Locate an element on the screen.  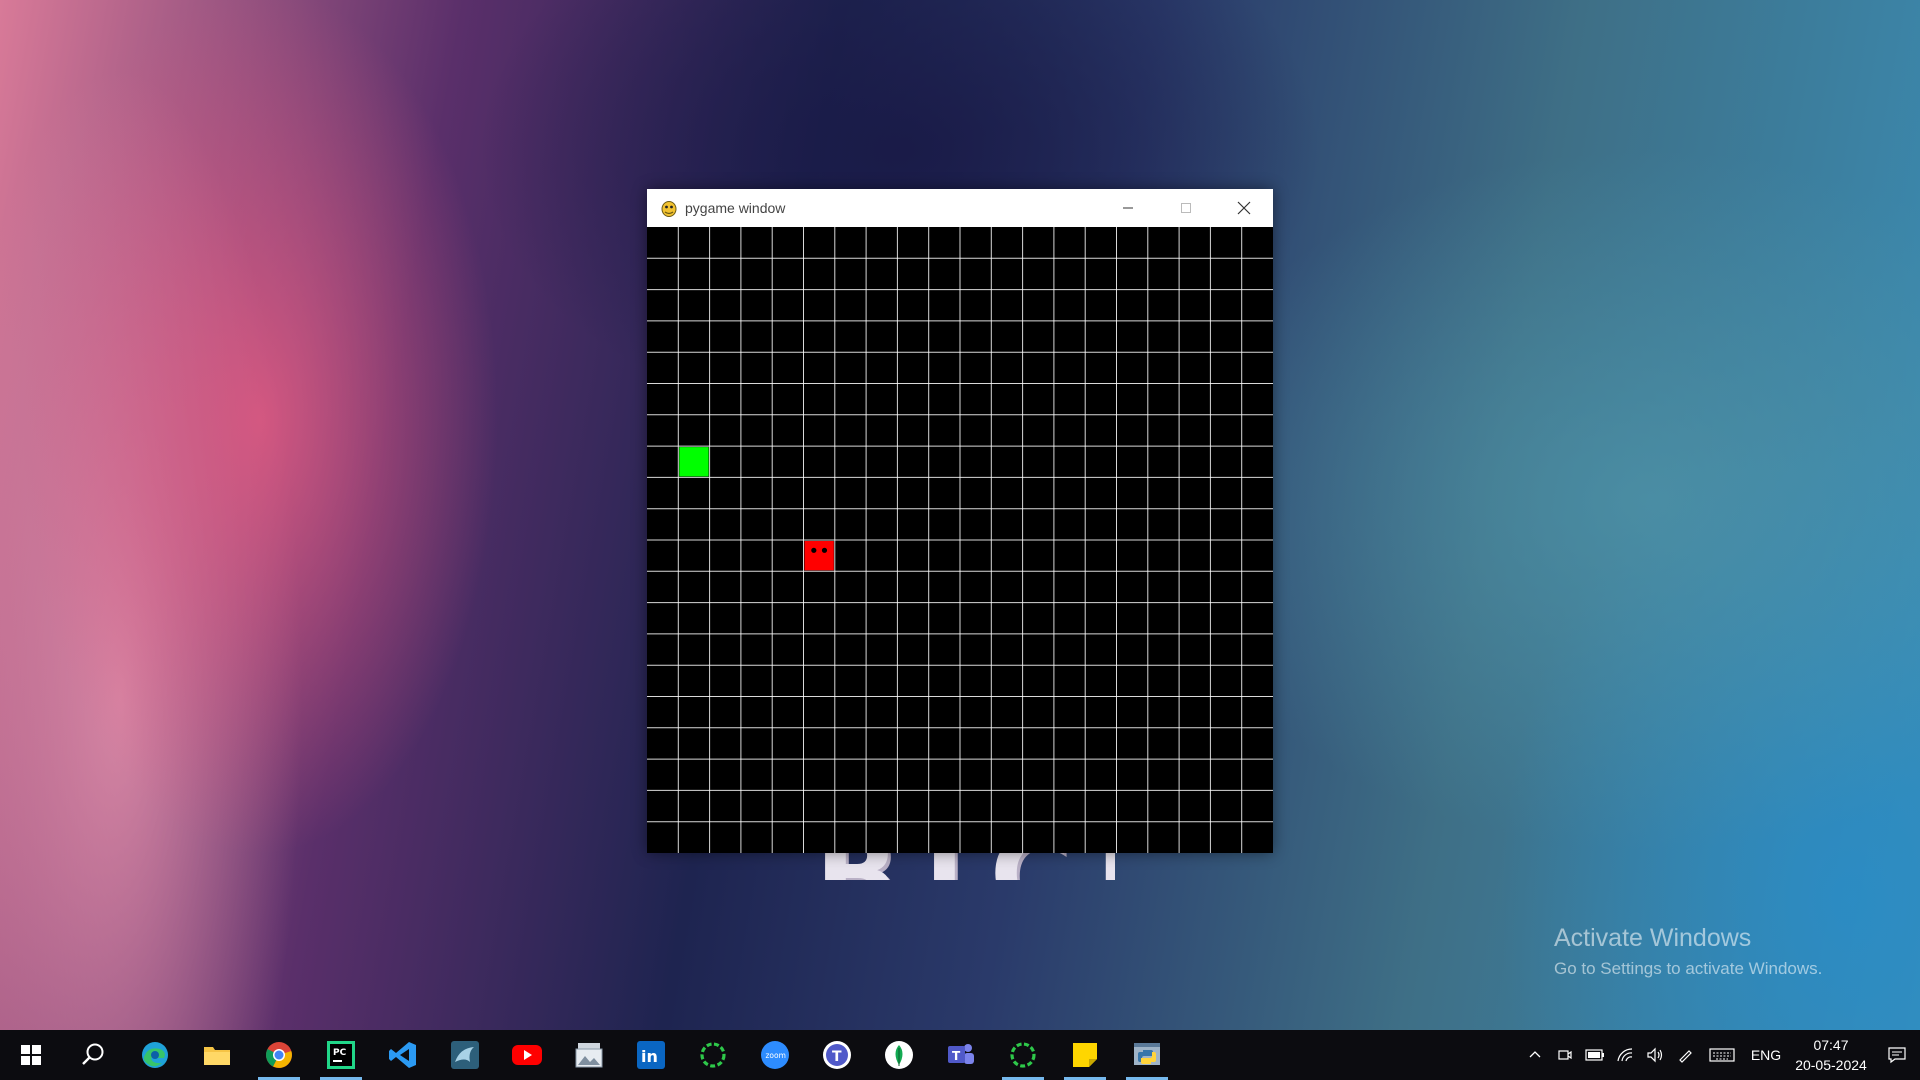
battery-button is located at coordinates (1595, 1055).